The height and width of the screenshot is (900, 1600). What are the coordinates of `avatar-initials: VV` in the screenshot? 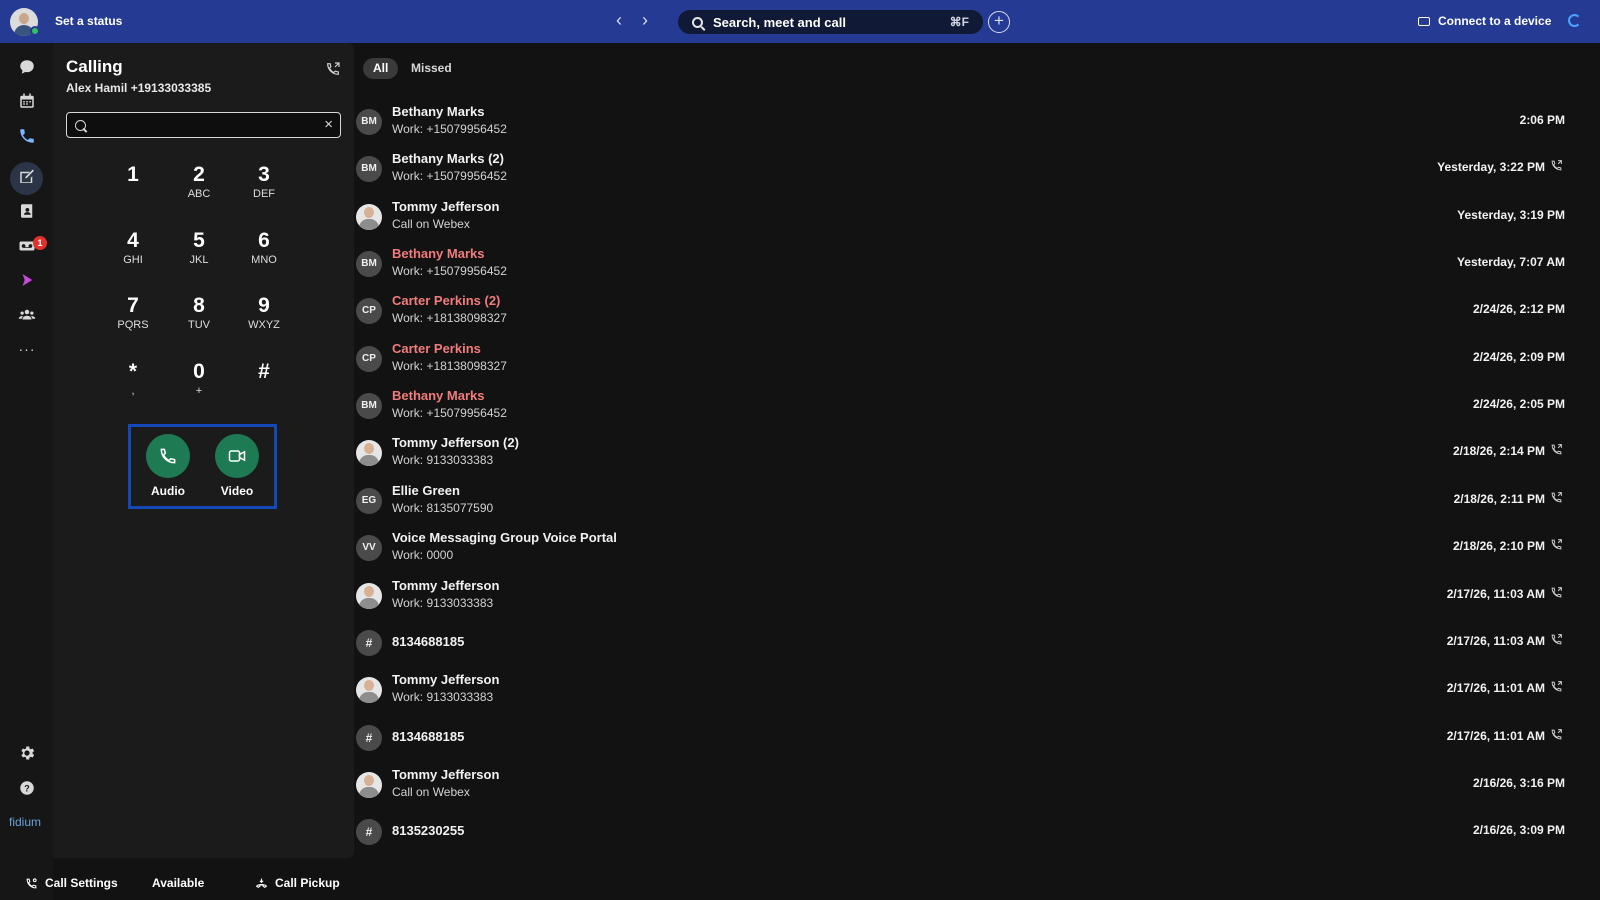 It's located at (369, 548).